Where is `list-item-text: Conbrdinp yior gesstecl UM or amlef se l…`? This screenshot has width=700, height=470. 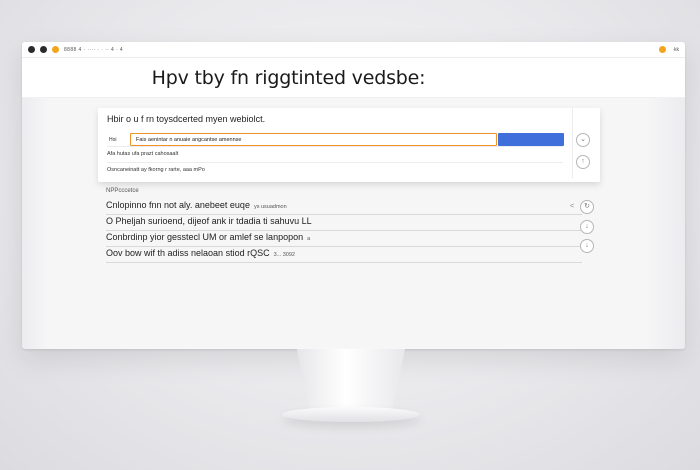
list-item-text: Conbrdinp yior gesstecl UM or amlef se l… is located at coordinates (205, 237).